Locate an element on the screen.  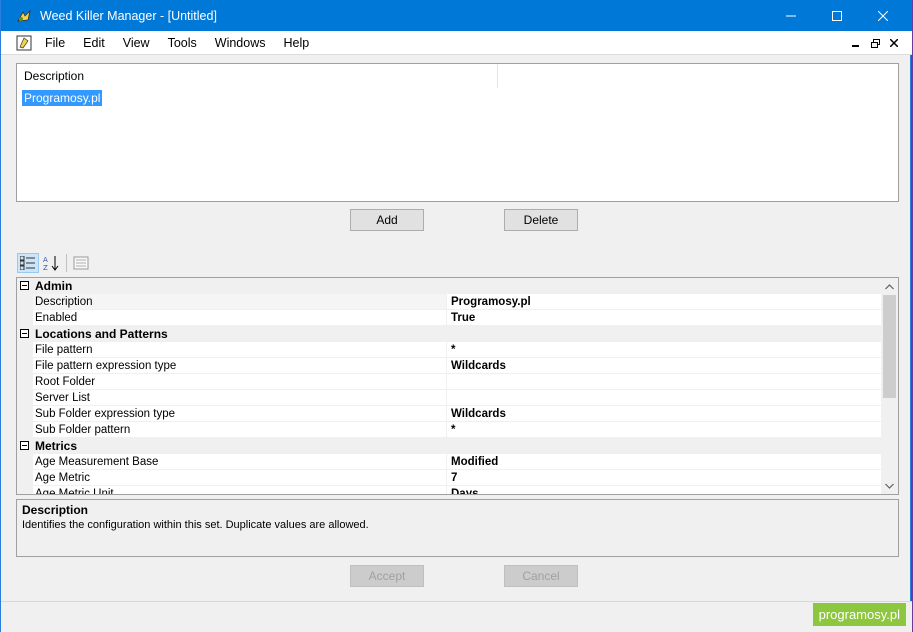
property-row-sub-folder-expression-type: Sub Folder expression type Wildcards is located at coordinates (457, 414).